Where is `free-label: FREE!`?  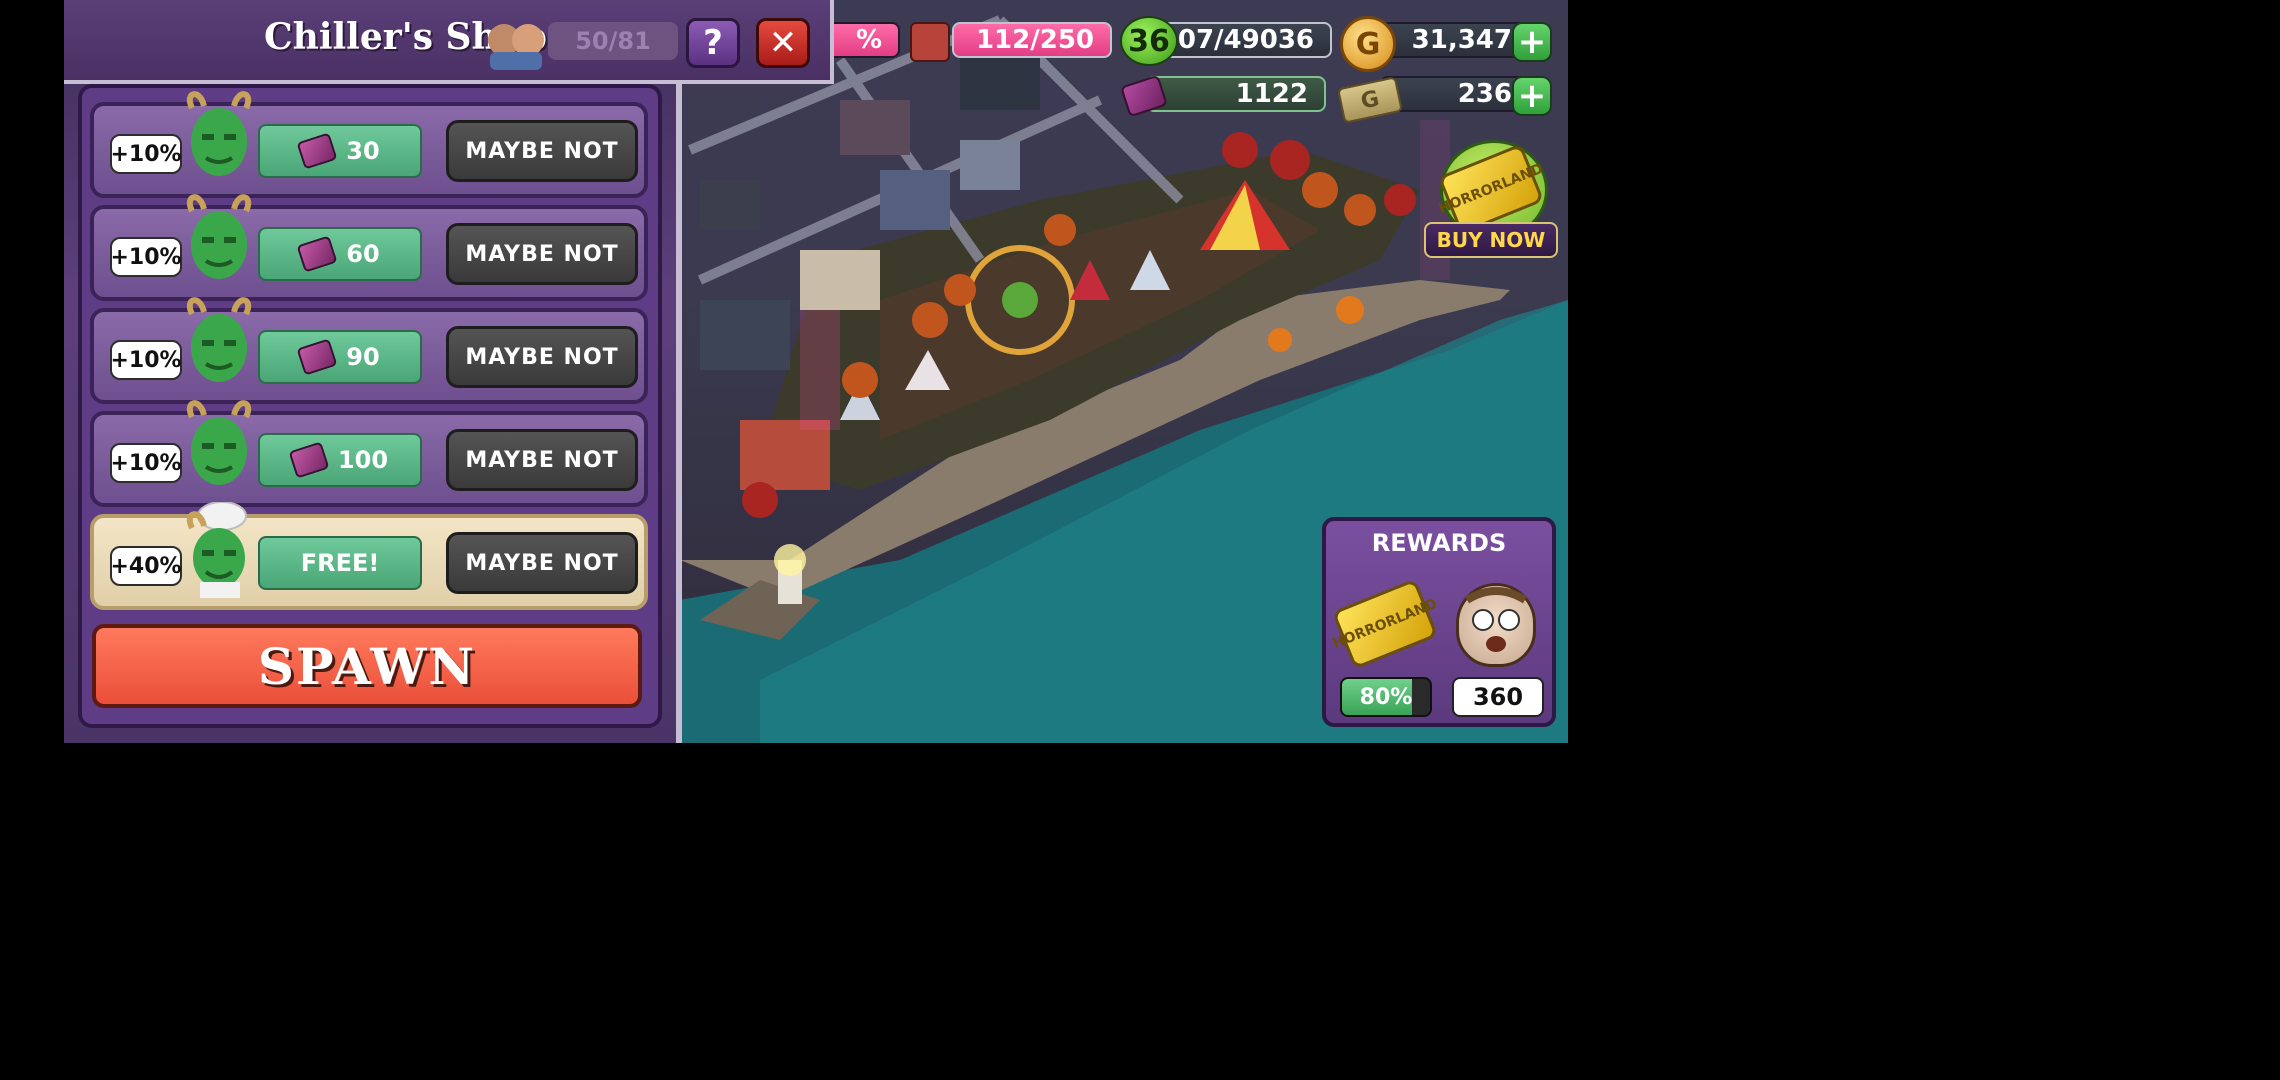
free-label: FREE! is located at coordinates (340, 563).